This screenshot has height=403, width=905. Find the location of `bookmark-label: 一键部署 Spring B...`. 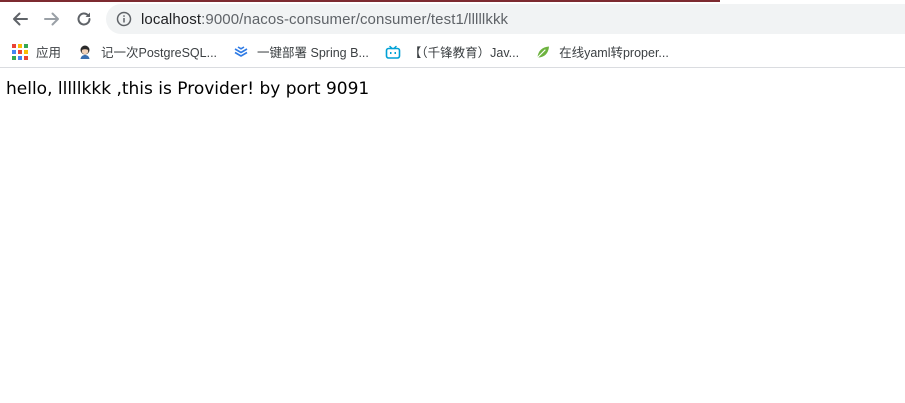

bookmark-label: 一键部署 Spring B... is located at coordinates (313, 53).